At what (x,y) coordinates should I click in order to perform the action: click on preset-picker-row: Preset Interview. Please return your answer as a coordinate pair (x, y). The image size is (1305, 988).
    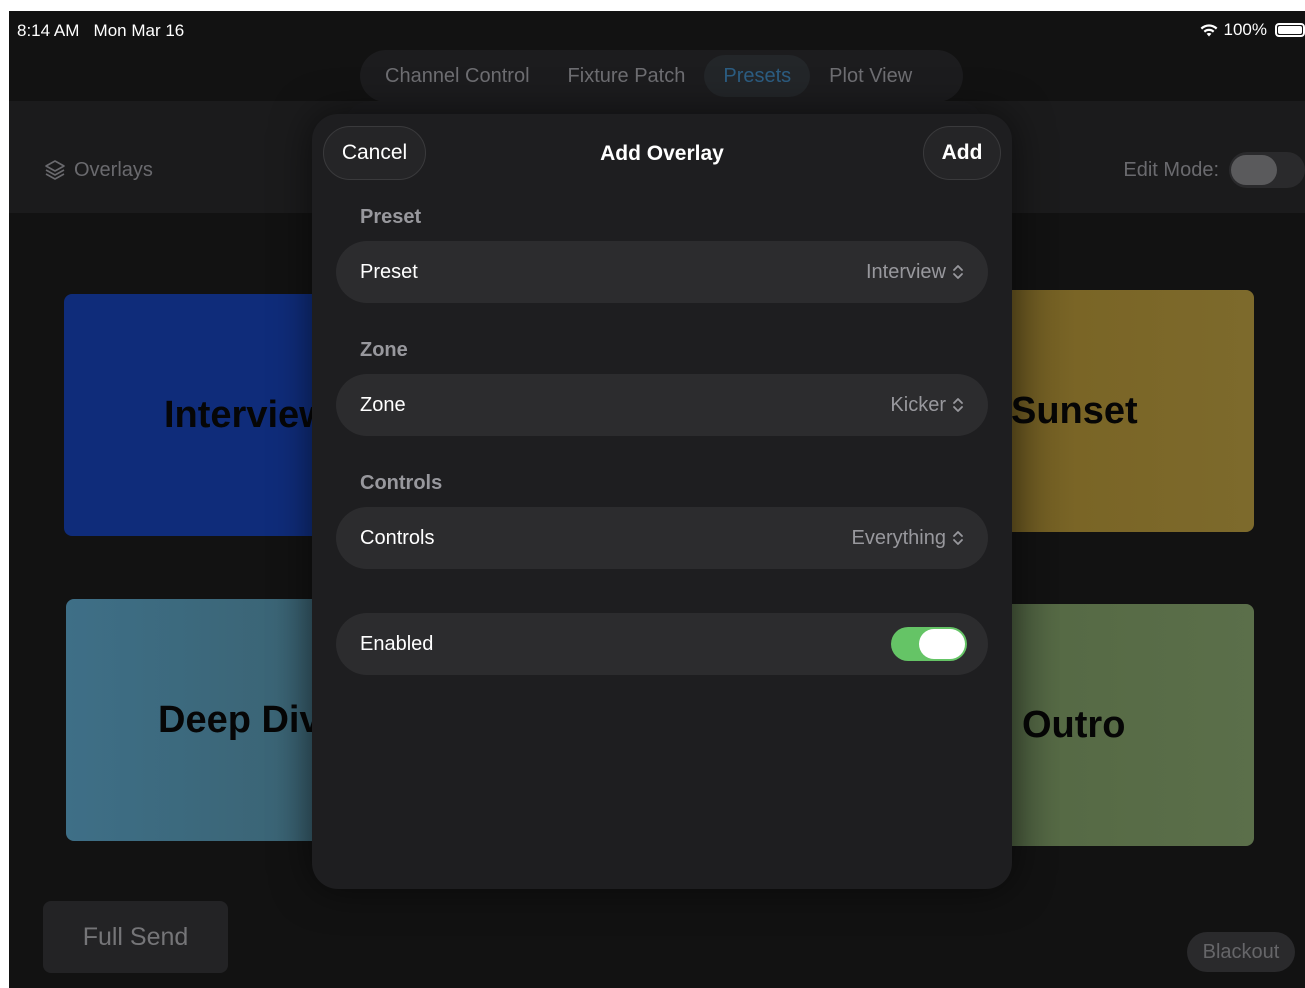
    Looking at the image, I should click on (662, 272).